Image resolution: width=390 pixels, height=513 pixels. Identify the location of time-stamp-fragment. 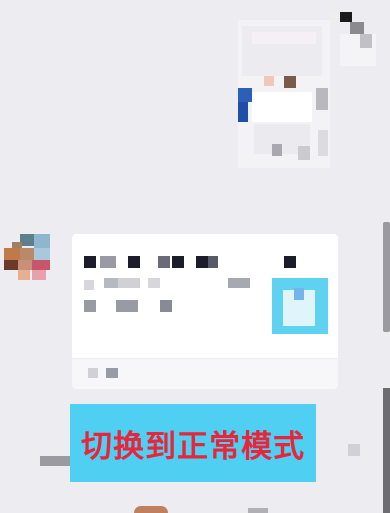
(55, 461).